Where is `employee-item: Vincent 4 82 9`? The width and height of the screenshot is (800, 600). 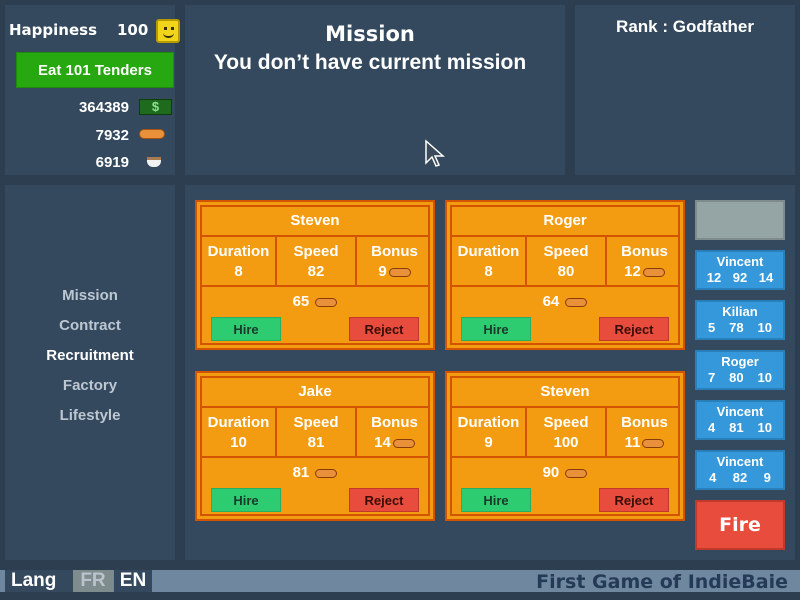
employee-item: Vincent 4 82 9 is located at coordinates (740, 470).